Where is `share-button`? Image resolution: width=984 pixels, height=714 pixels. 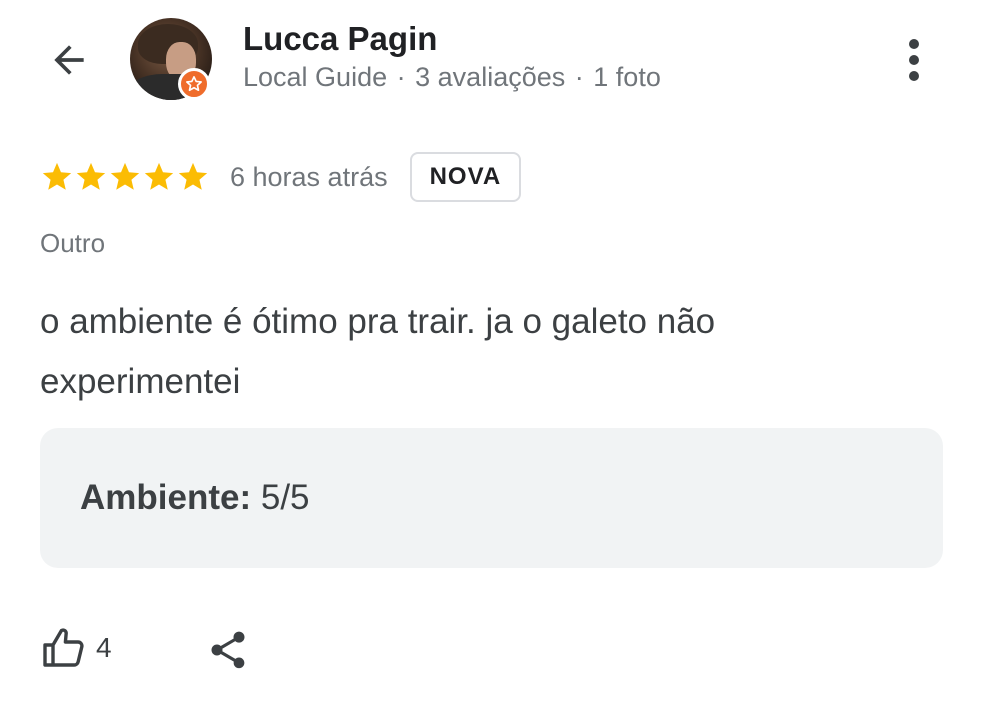 share-button is located at coordinates (228, 650).